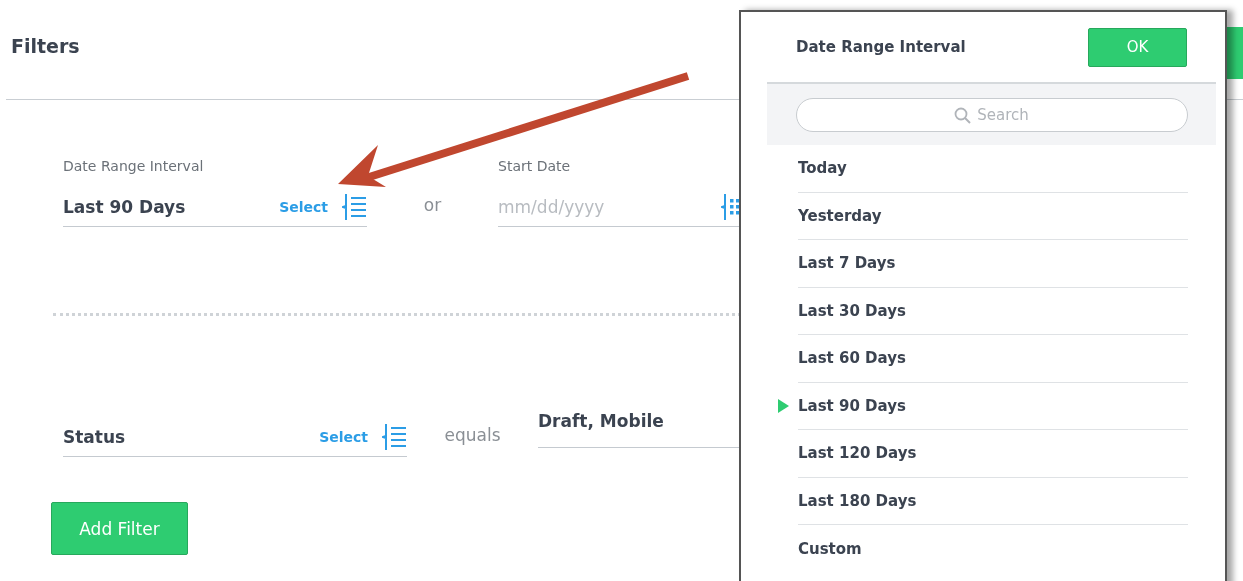  I want to click on search-icon, so click(962, 115).